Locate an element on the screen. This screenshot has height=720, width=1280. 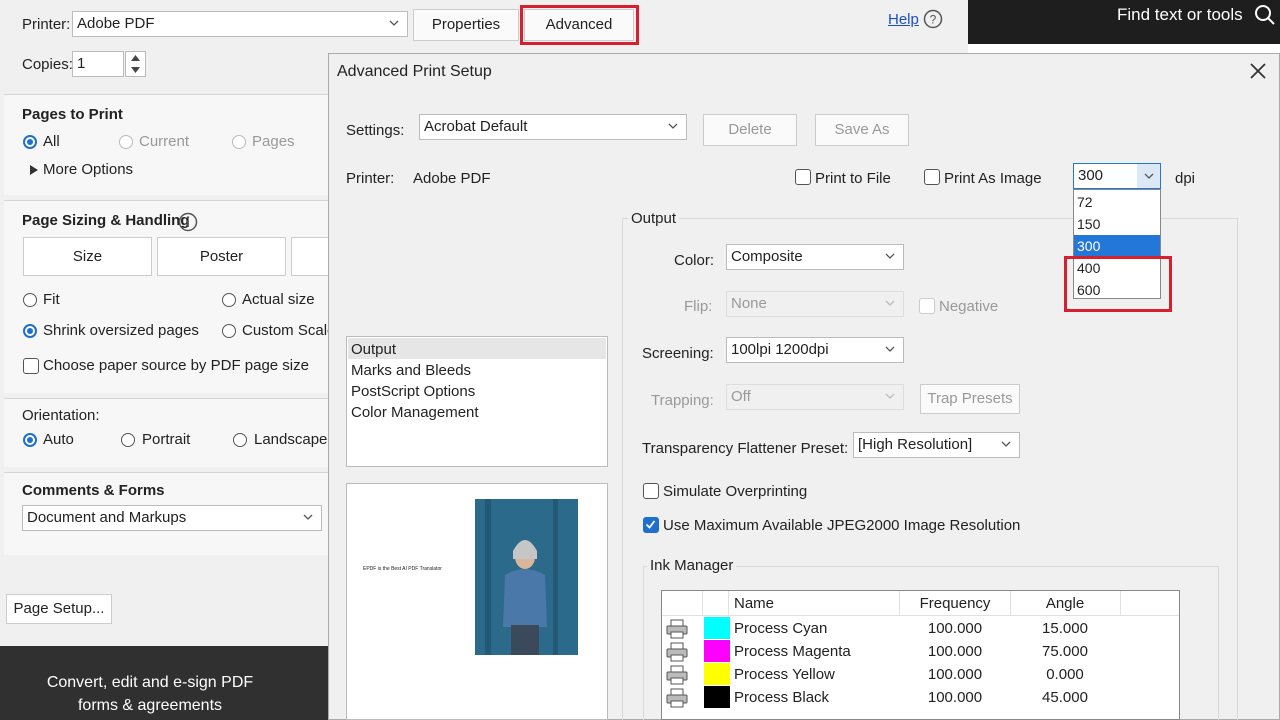
flip-label: Flip: is located at coordinates (698, 306).